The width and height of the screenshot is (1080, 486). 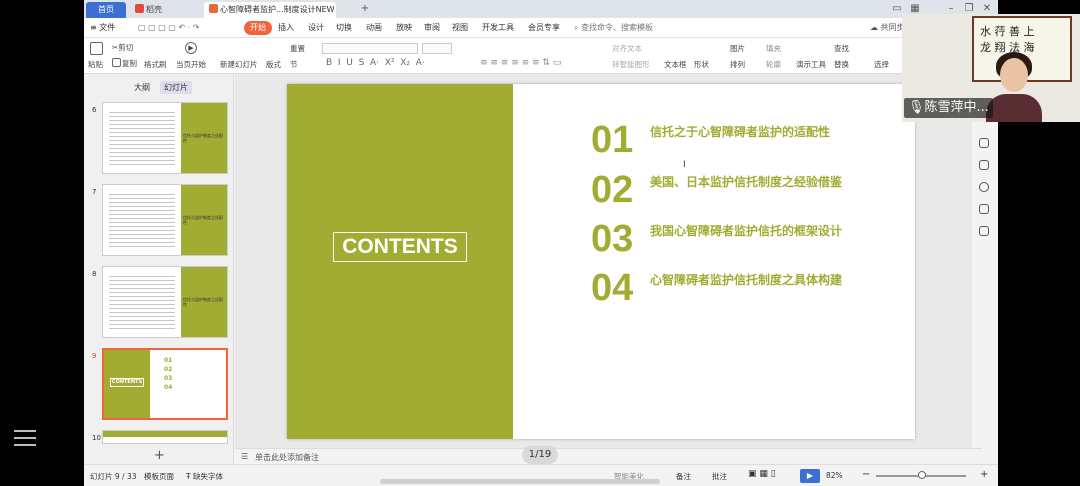 What do you see at coordinates (286, 28) in the screenshot?
I see `menu-item-insert: 插入` at bounding box center [286, 28].